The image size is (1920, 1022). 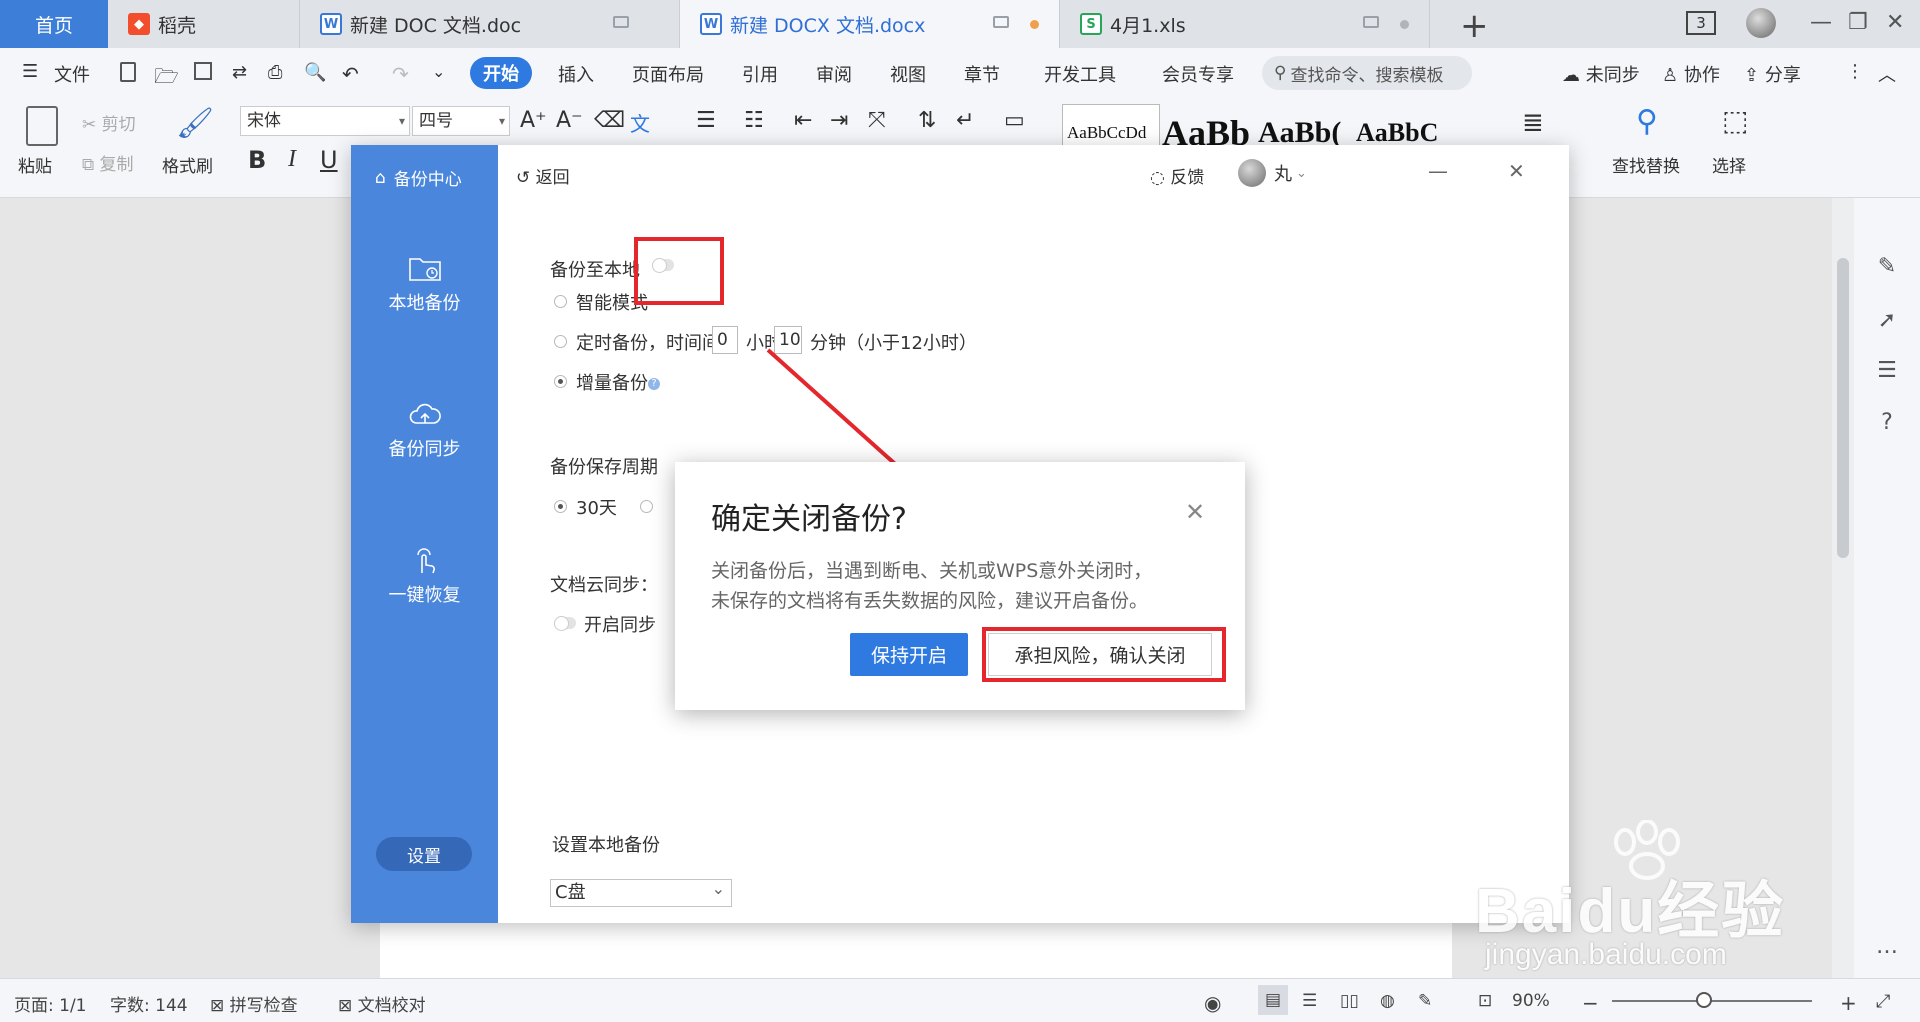 I want to click on hours-input: 0, so click(x=725, y=340).